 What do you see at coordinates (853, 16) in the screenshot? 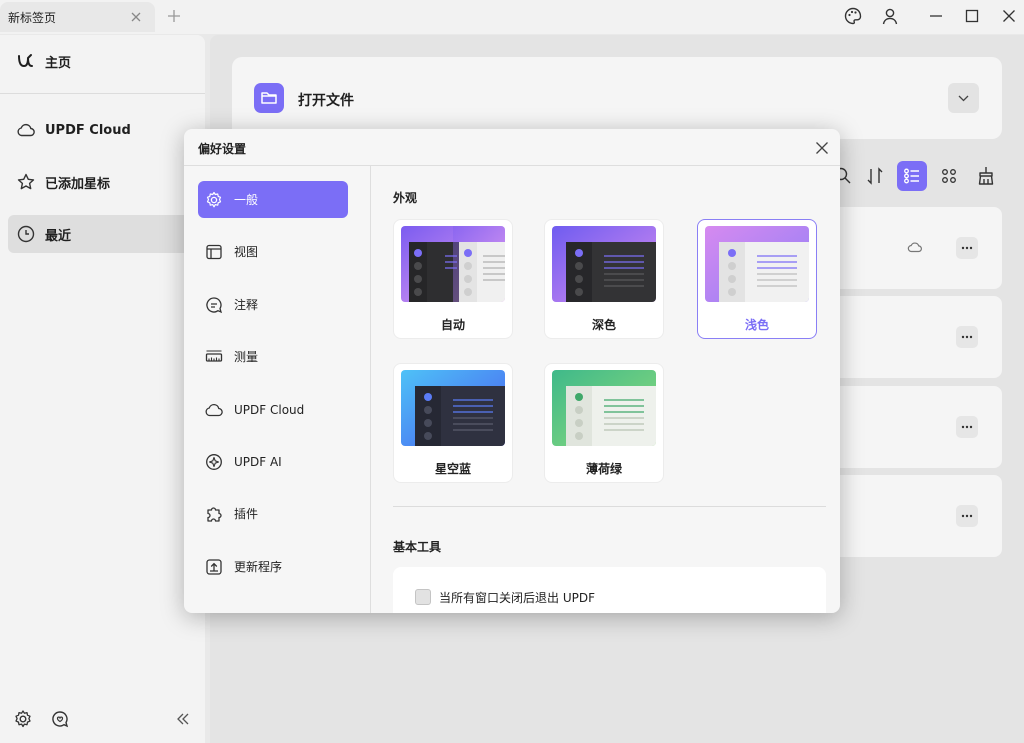
I see `palette-icon` at bounding box center [853, 16].